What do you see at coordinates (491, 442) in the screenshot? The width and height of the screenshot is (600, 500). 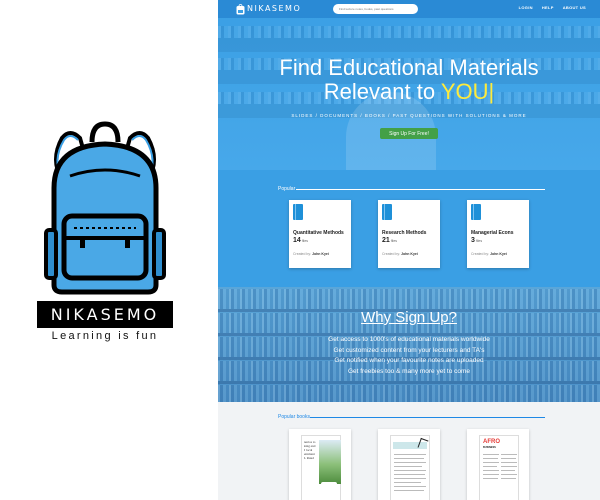 I see `book-cover-logo: AFRO` at bounding box center [491, 442].